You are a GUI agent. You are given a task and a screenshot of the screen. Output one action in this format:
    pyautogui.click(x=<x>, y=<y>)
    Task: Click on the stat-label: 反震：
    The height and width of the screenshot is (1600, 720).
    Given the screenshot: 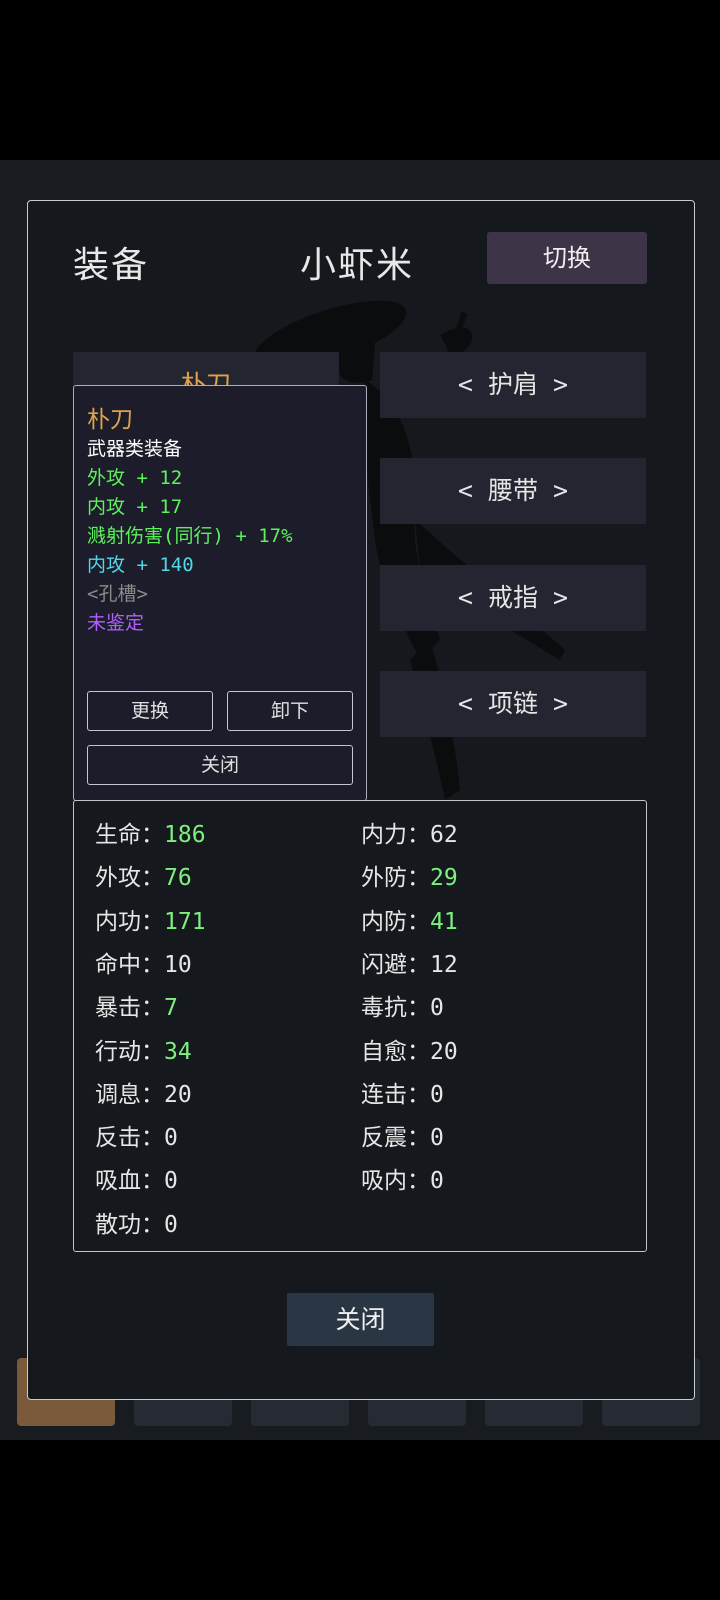 What is the action you would take?
    pyautogui.click(x=395, y=1138)
    